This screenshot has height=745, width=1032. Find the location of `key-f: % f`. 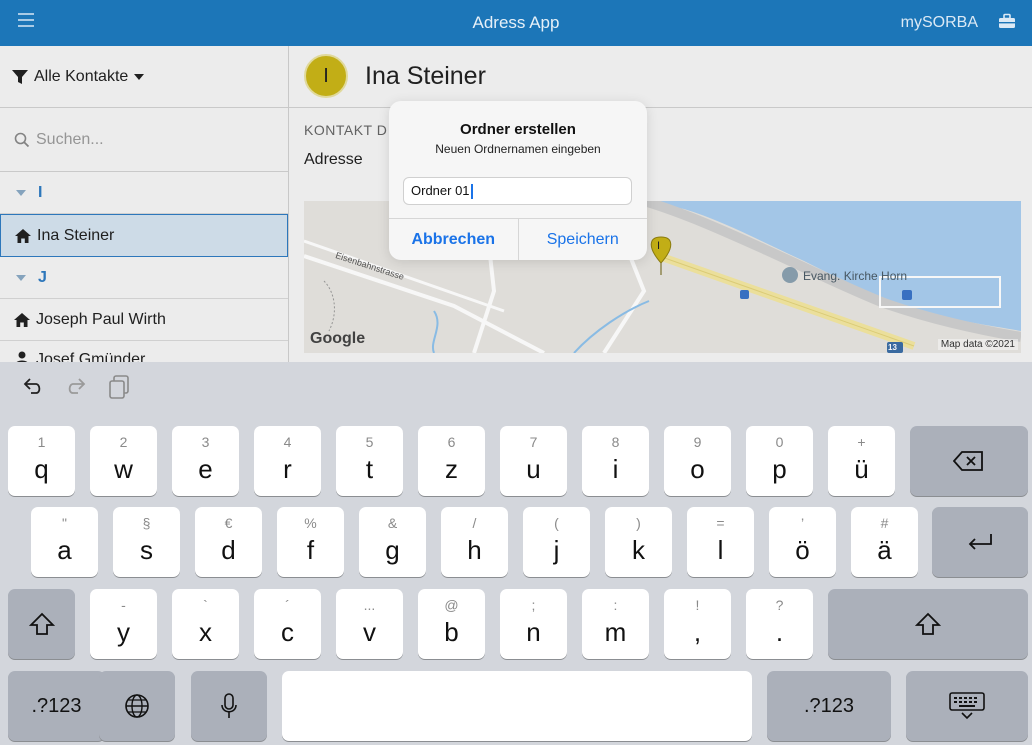

key-f: % f is located at coordinates (310, 542).